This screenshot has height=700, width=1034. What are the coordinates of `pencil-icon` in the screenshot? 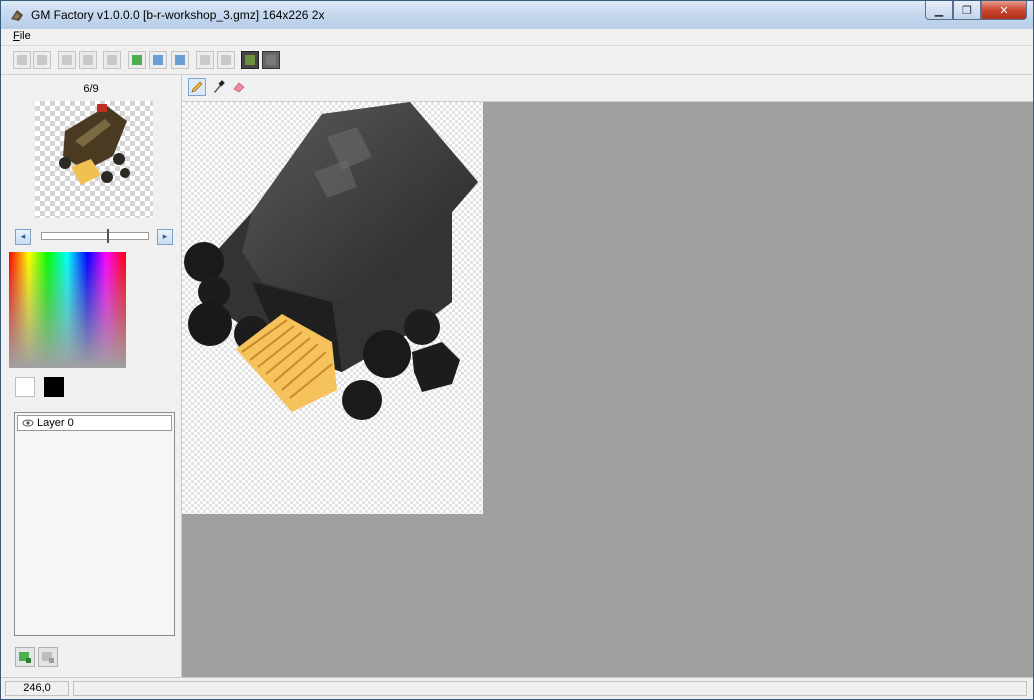 It's located at (197, 87).